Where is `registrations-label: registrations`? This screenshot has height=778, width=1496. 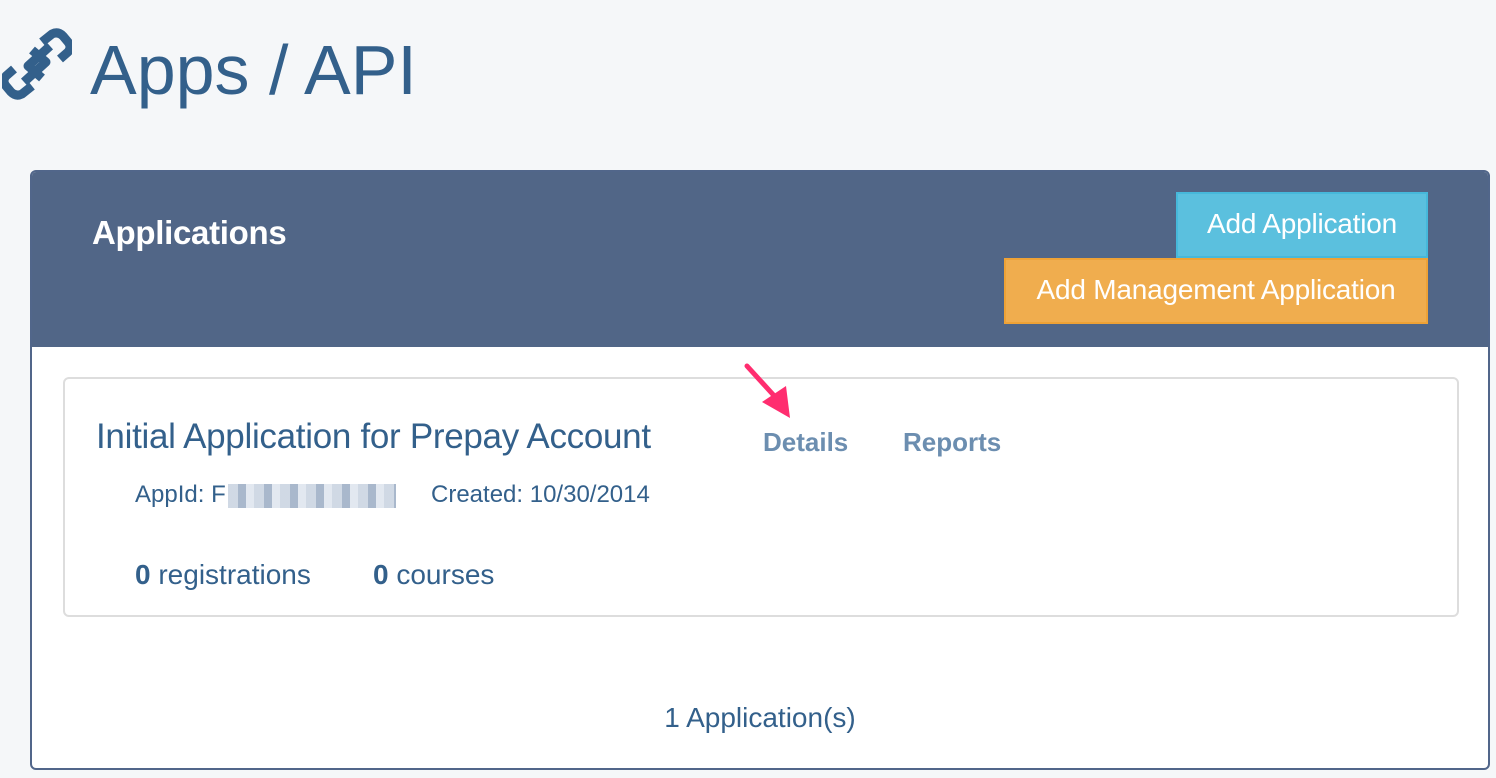 registrations-label: registrations is located at coordinates (234, 574).